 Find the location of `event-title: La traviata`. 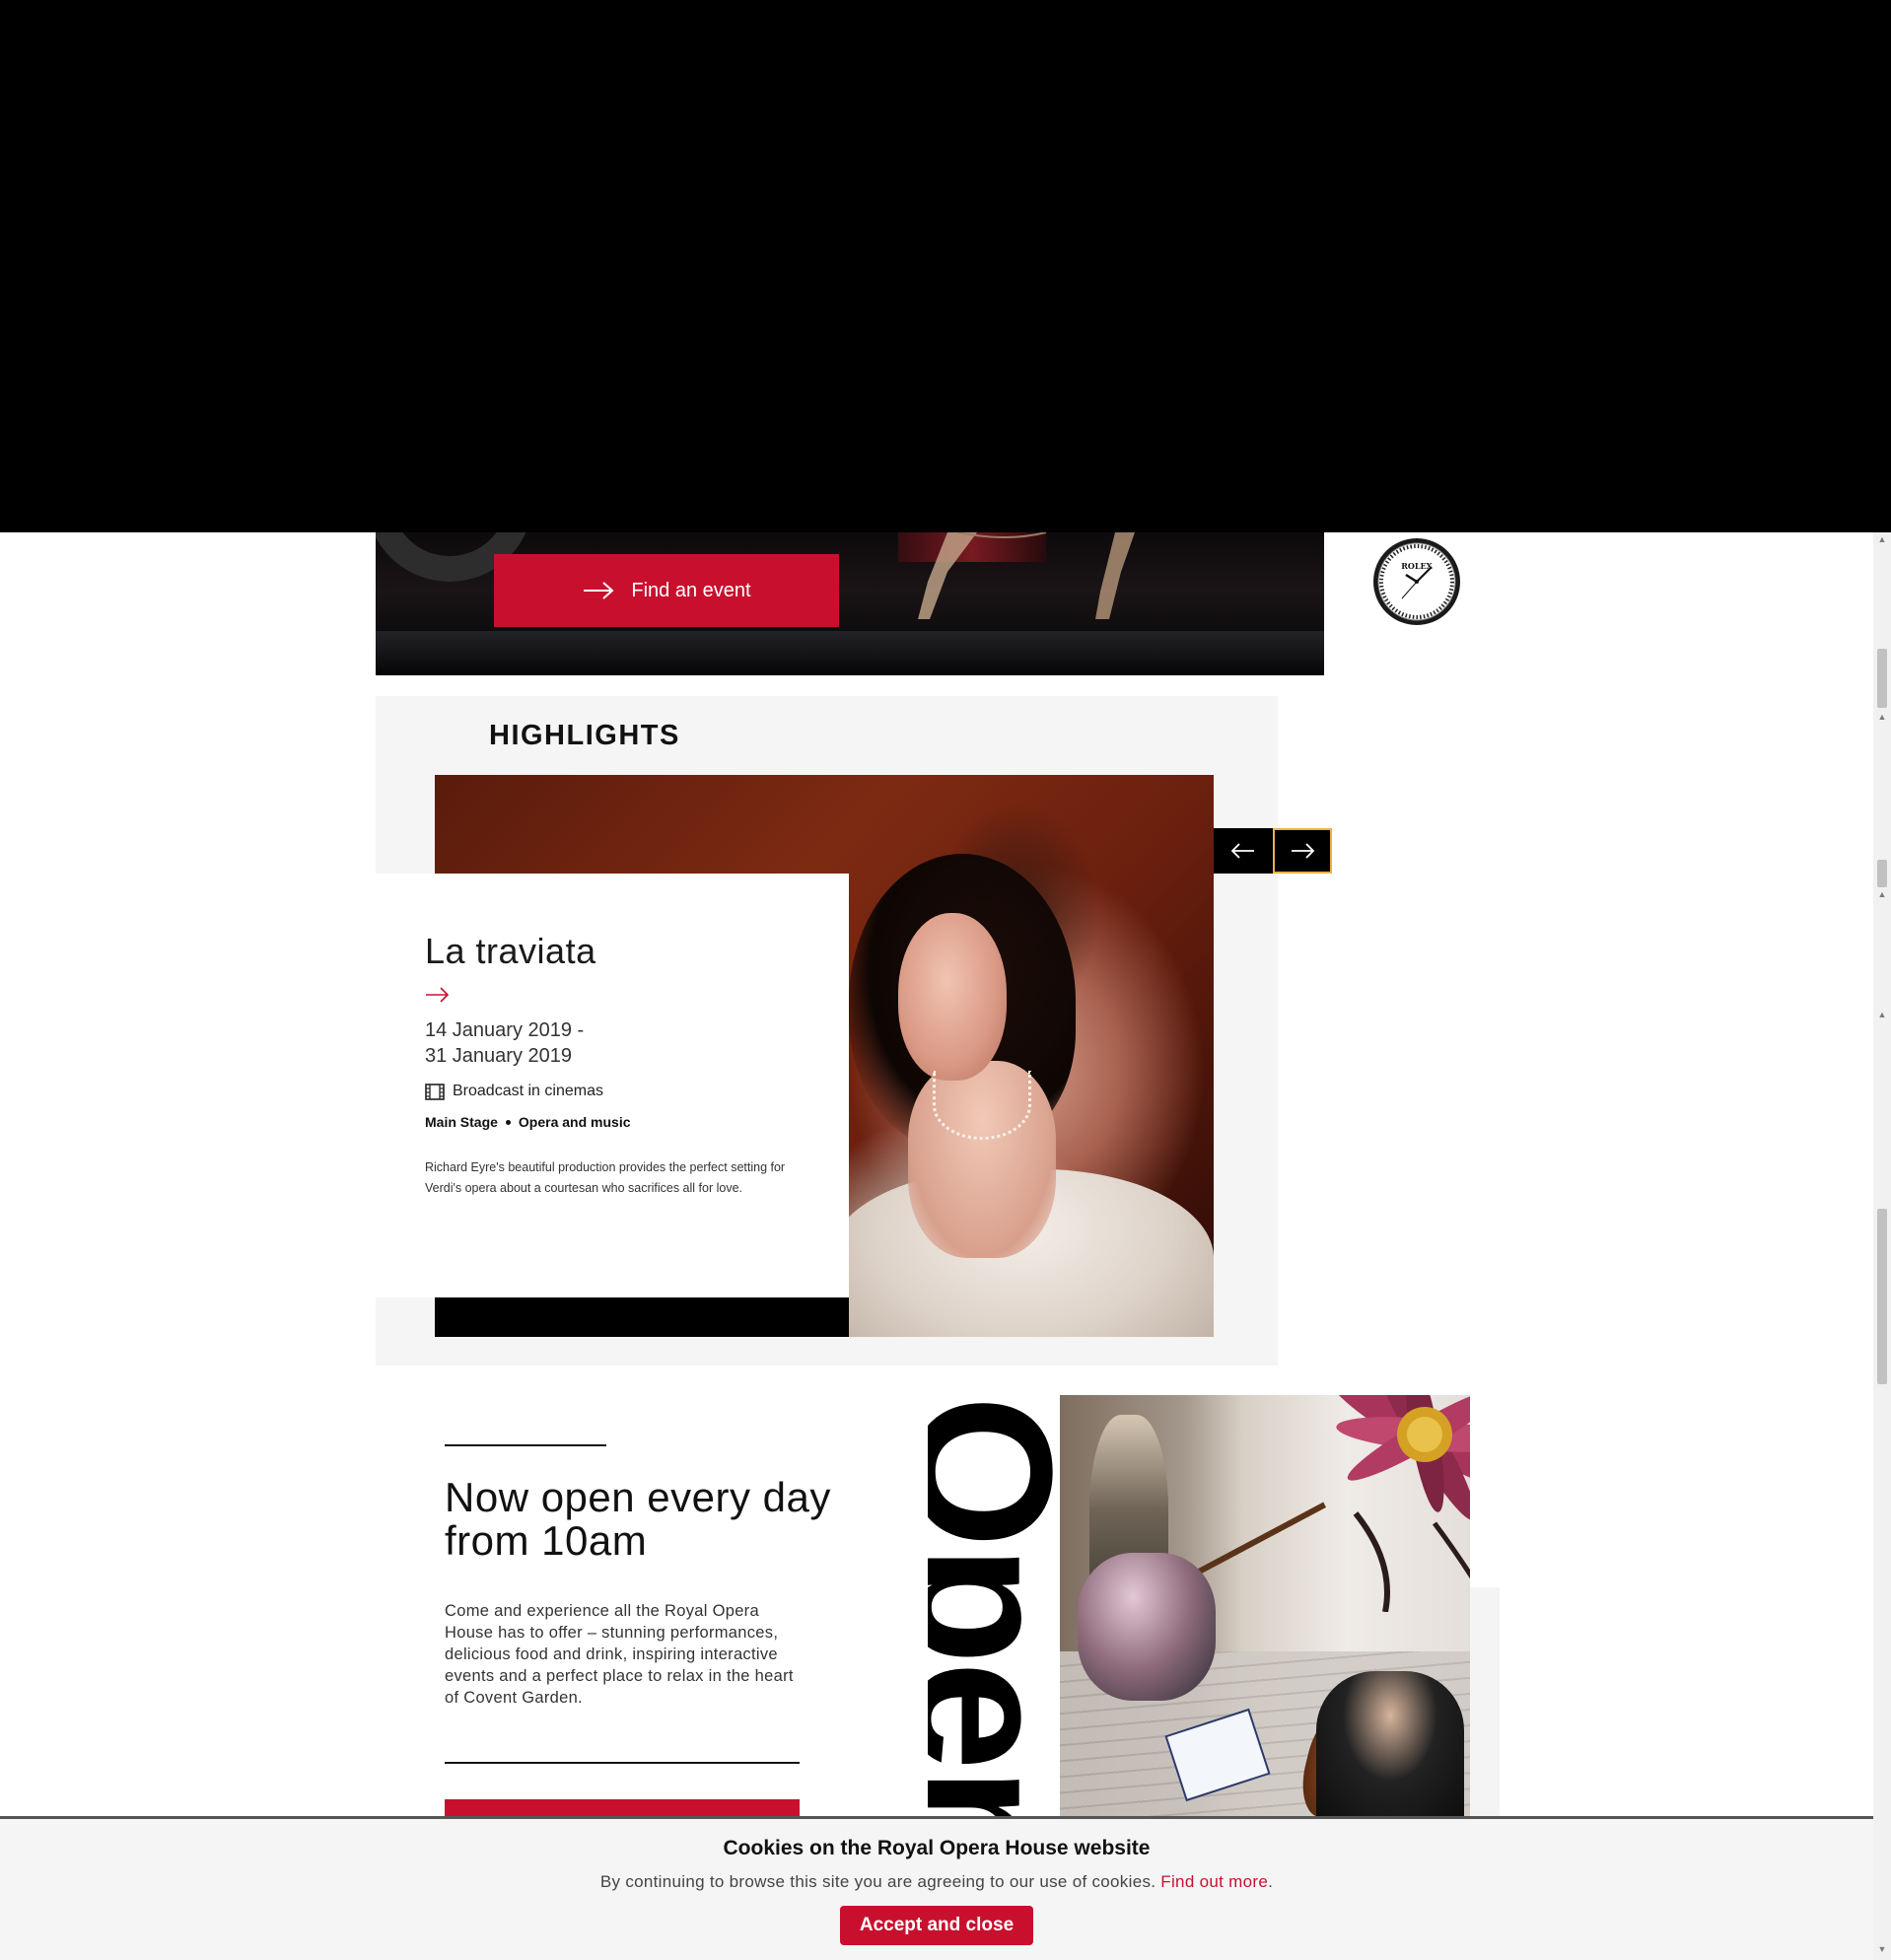

event-title: La traviata is located at coordinates (612, 951).